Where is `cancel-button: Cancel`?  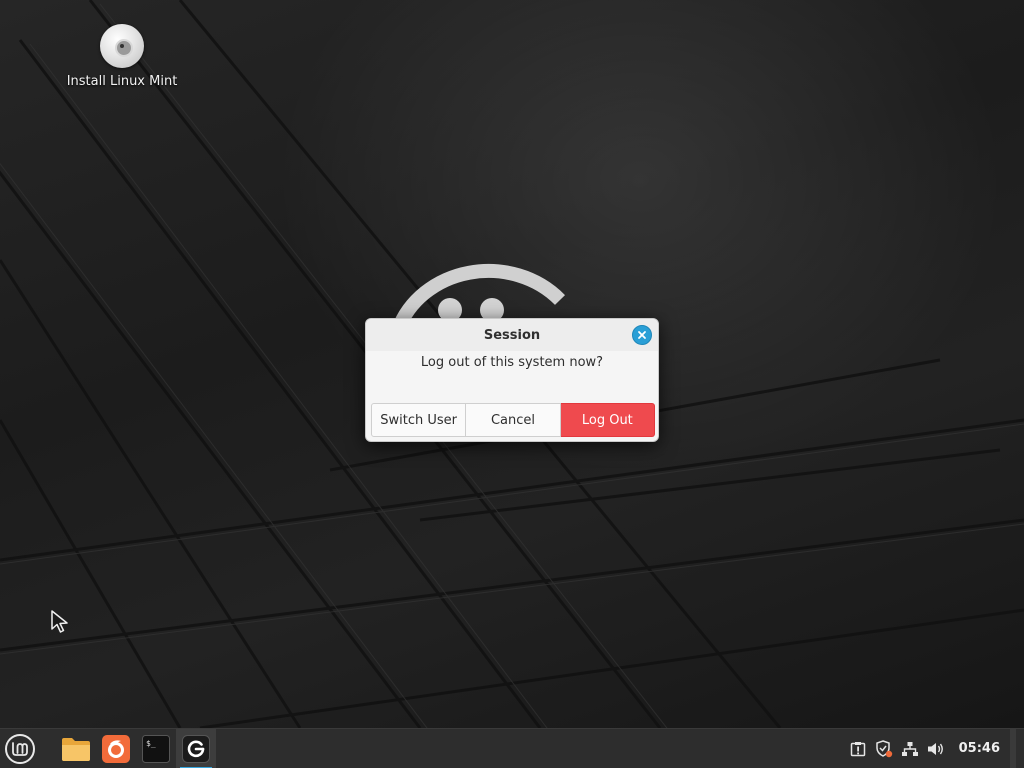
cancel-button: Cancel is located at coordinates (513, 420).